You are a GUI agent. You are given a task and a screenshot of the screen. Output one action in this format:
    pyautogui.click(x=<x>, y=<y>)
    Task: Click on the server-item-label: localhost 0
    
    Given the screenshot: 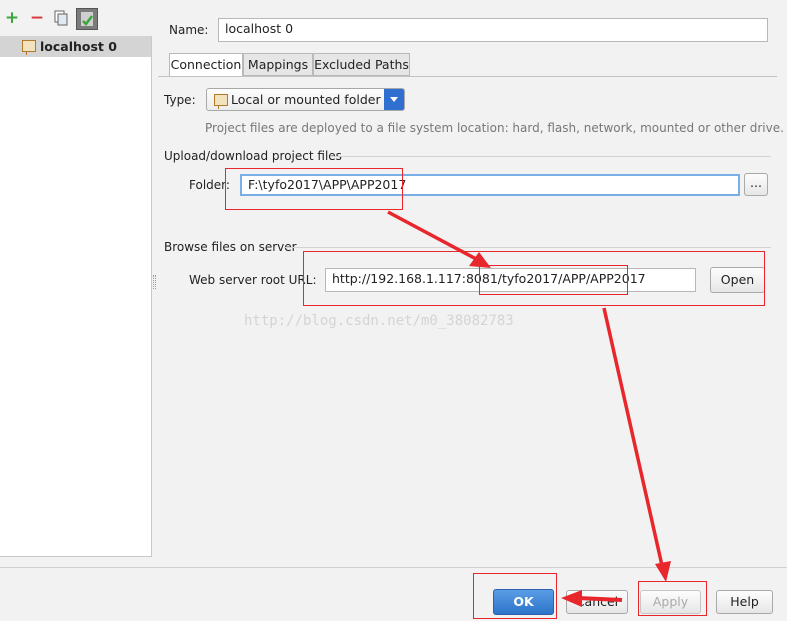 What is the action you would take?
    pyautogui.click(x=78, y=46)
    